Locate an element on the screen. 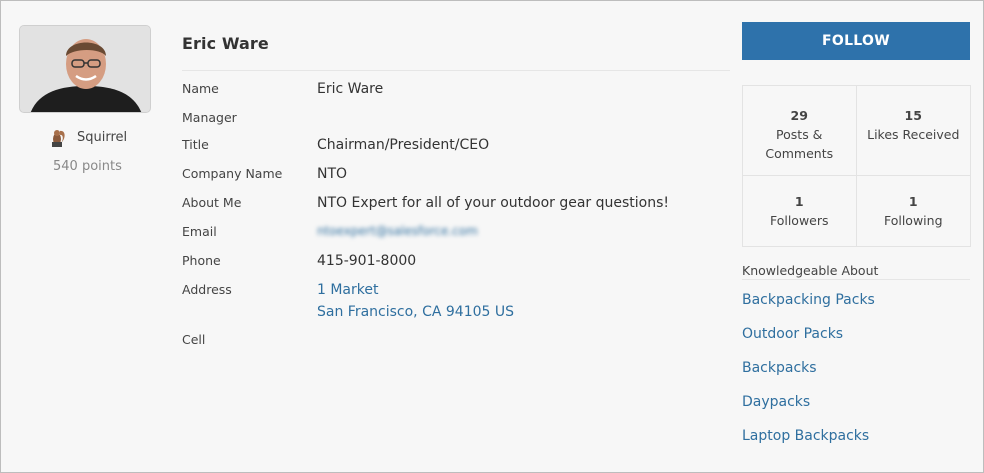 The image size is (984, 473). stat-label: Likes Received is located at coordinates (913, 134).